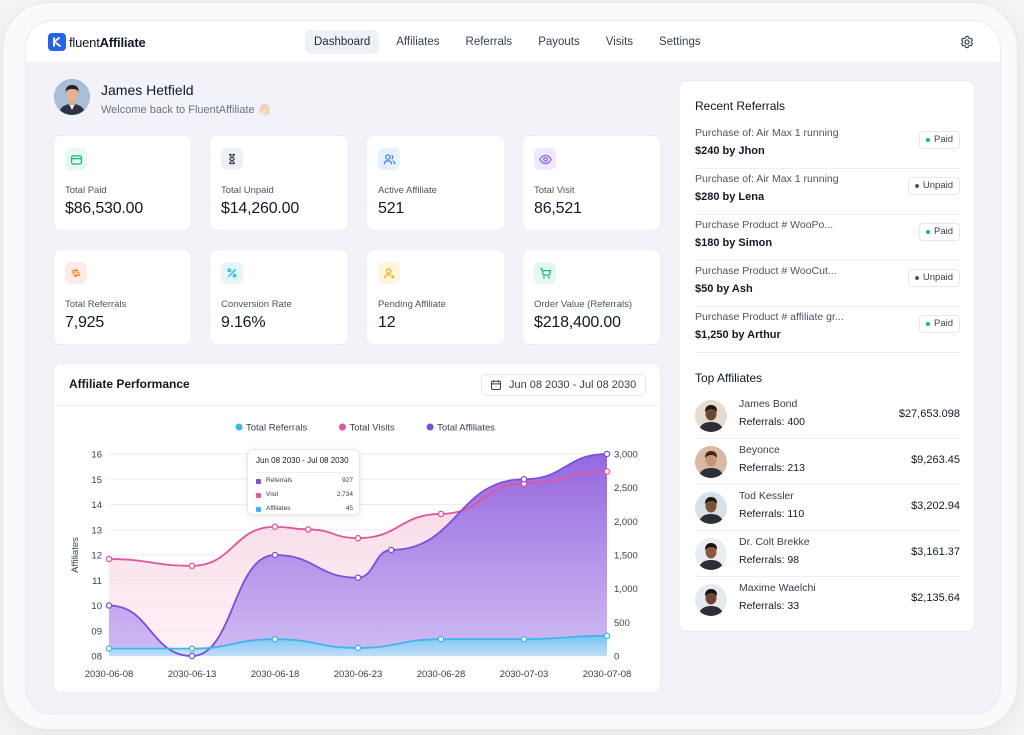 The width and height of the screenshot is (1024, 735). I want to click on nav-affiliates: Affiliates, so click(417, 42).